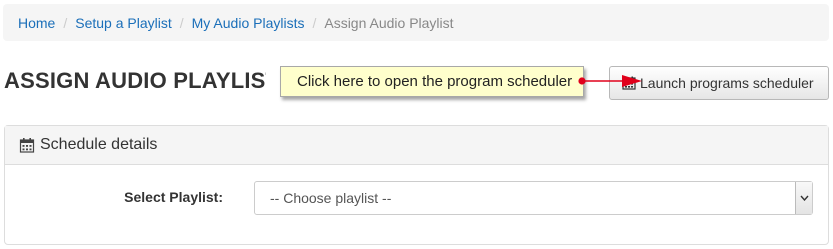 The width and height of the screenshot is (833, 249). I want to click on playlist-select-value: -- Choose playlist --, so click(331, 198).